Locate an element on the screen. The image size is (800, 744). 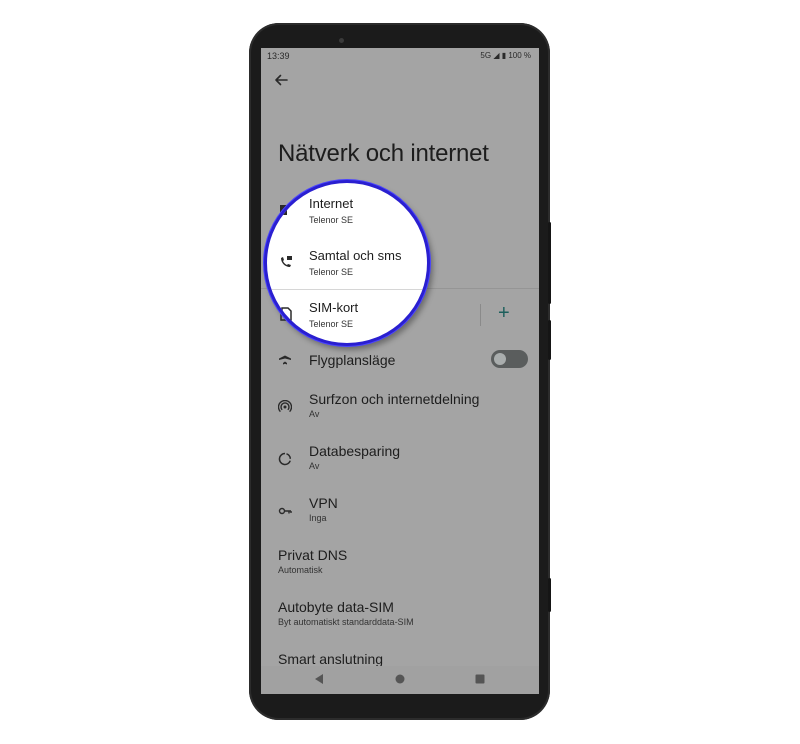
navigation-bar is located at coordinates (400, 680).